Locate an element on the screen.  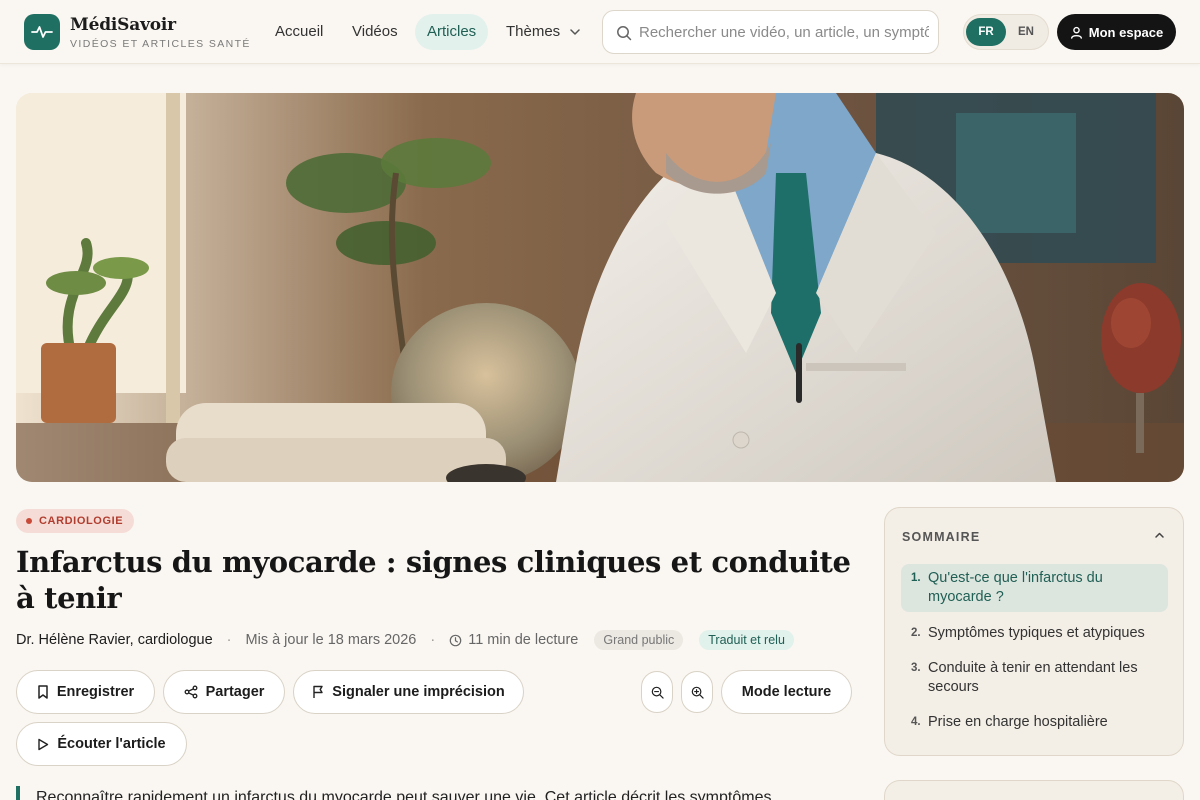
search-box is located at coordinates (770, 32).